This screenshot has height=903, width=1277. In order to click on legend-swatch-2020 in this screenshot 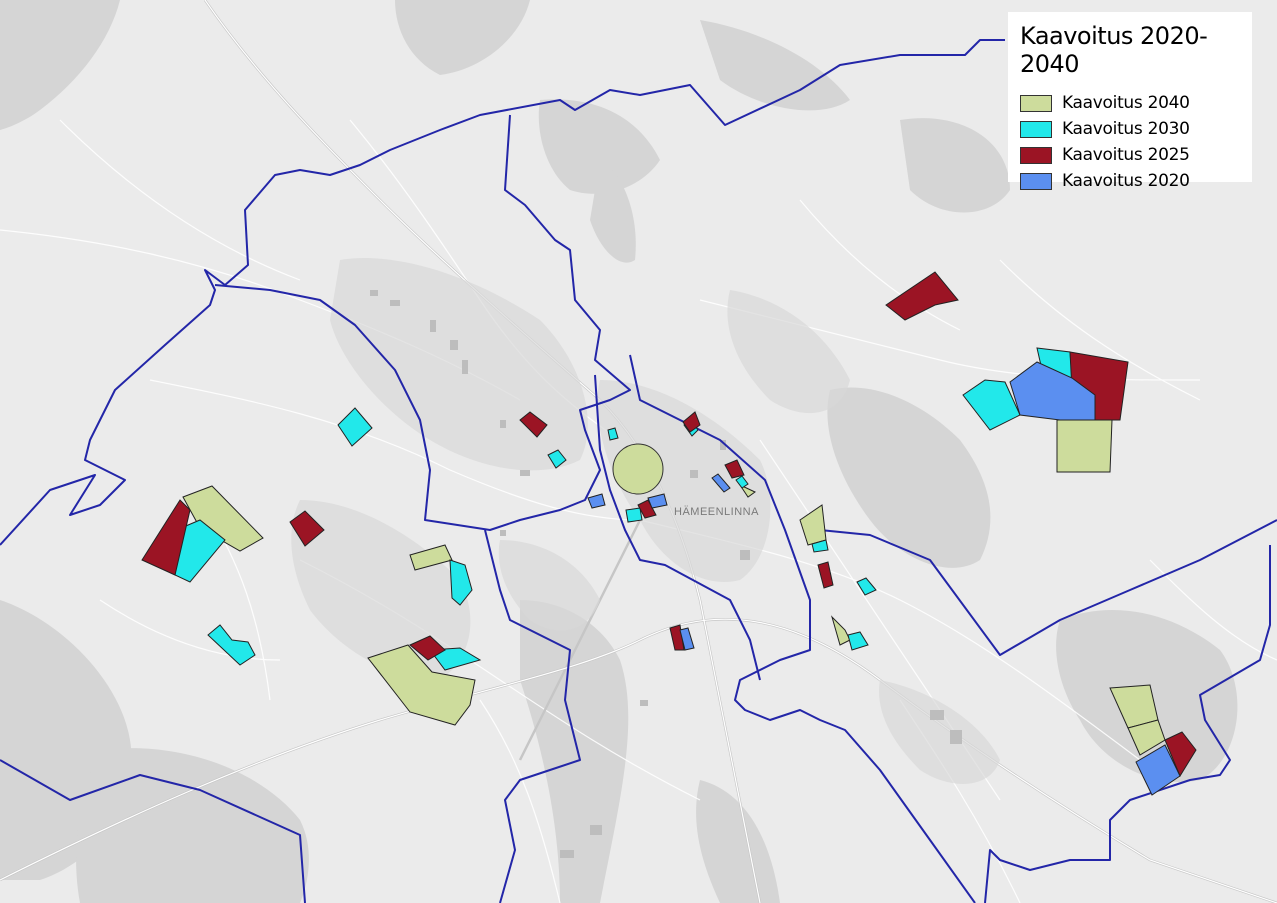, I will do `click(1036, 181)`.